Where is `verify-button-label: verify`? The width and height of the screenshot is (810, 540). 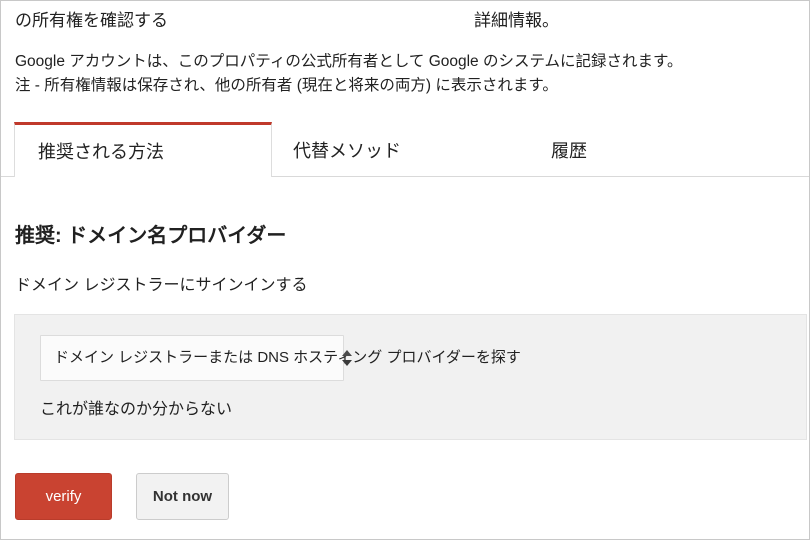
verify-button-label: verify is located at coordinates (63, 496).